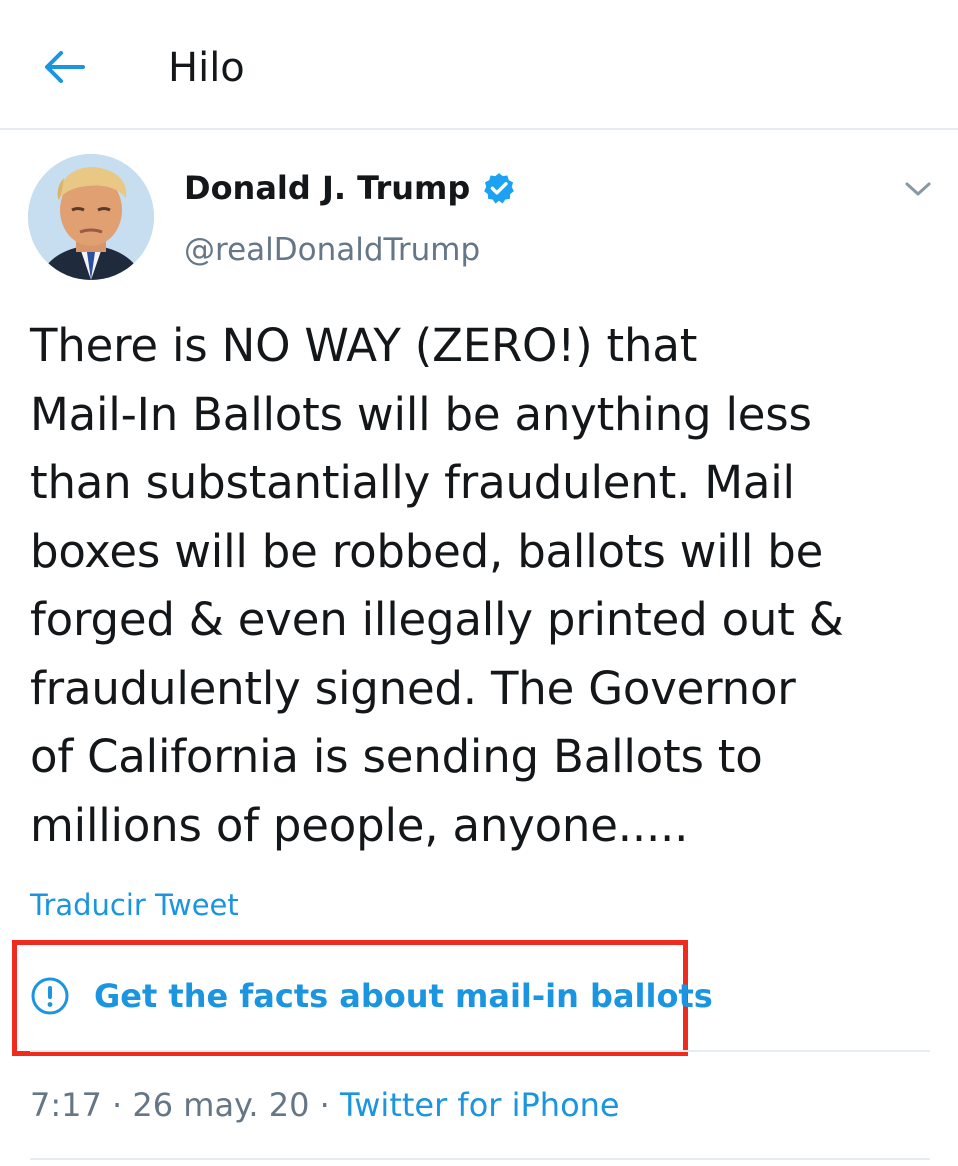 This screenshot has width=958, height=1166. I want to click on arrow-left-icon, so click(65, 67).